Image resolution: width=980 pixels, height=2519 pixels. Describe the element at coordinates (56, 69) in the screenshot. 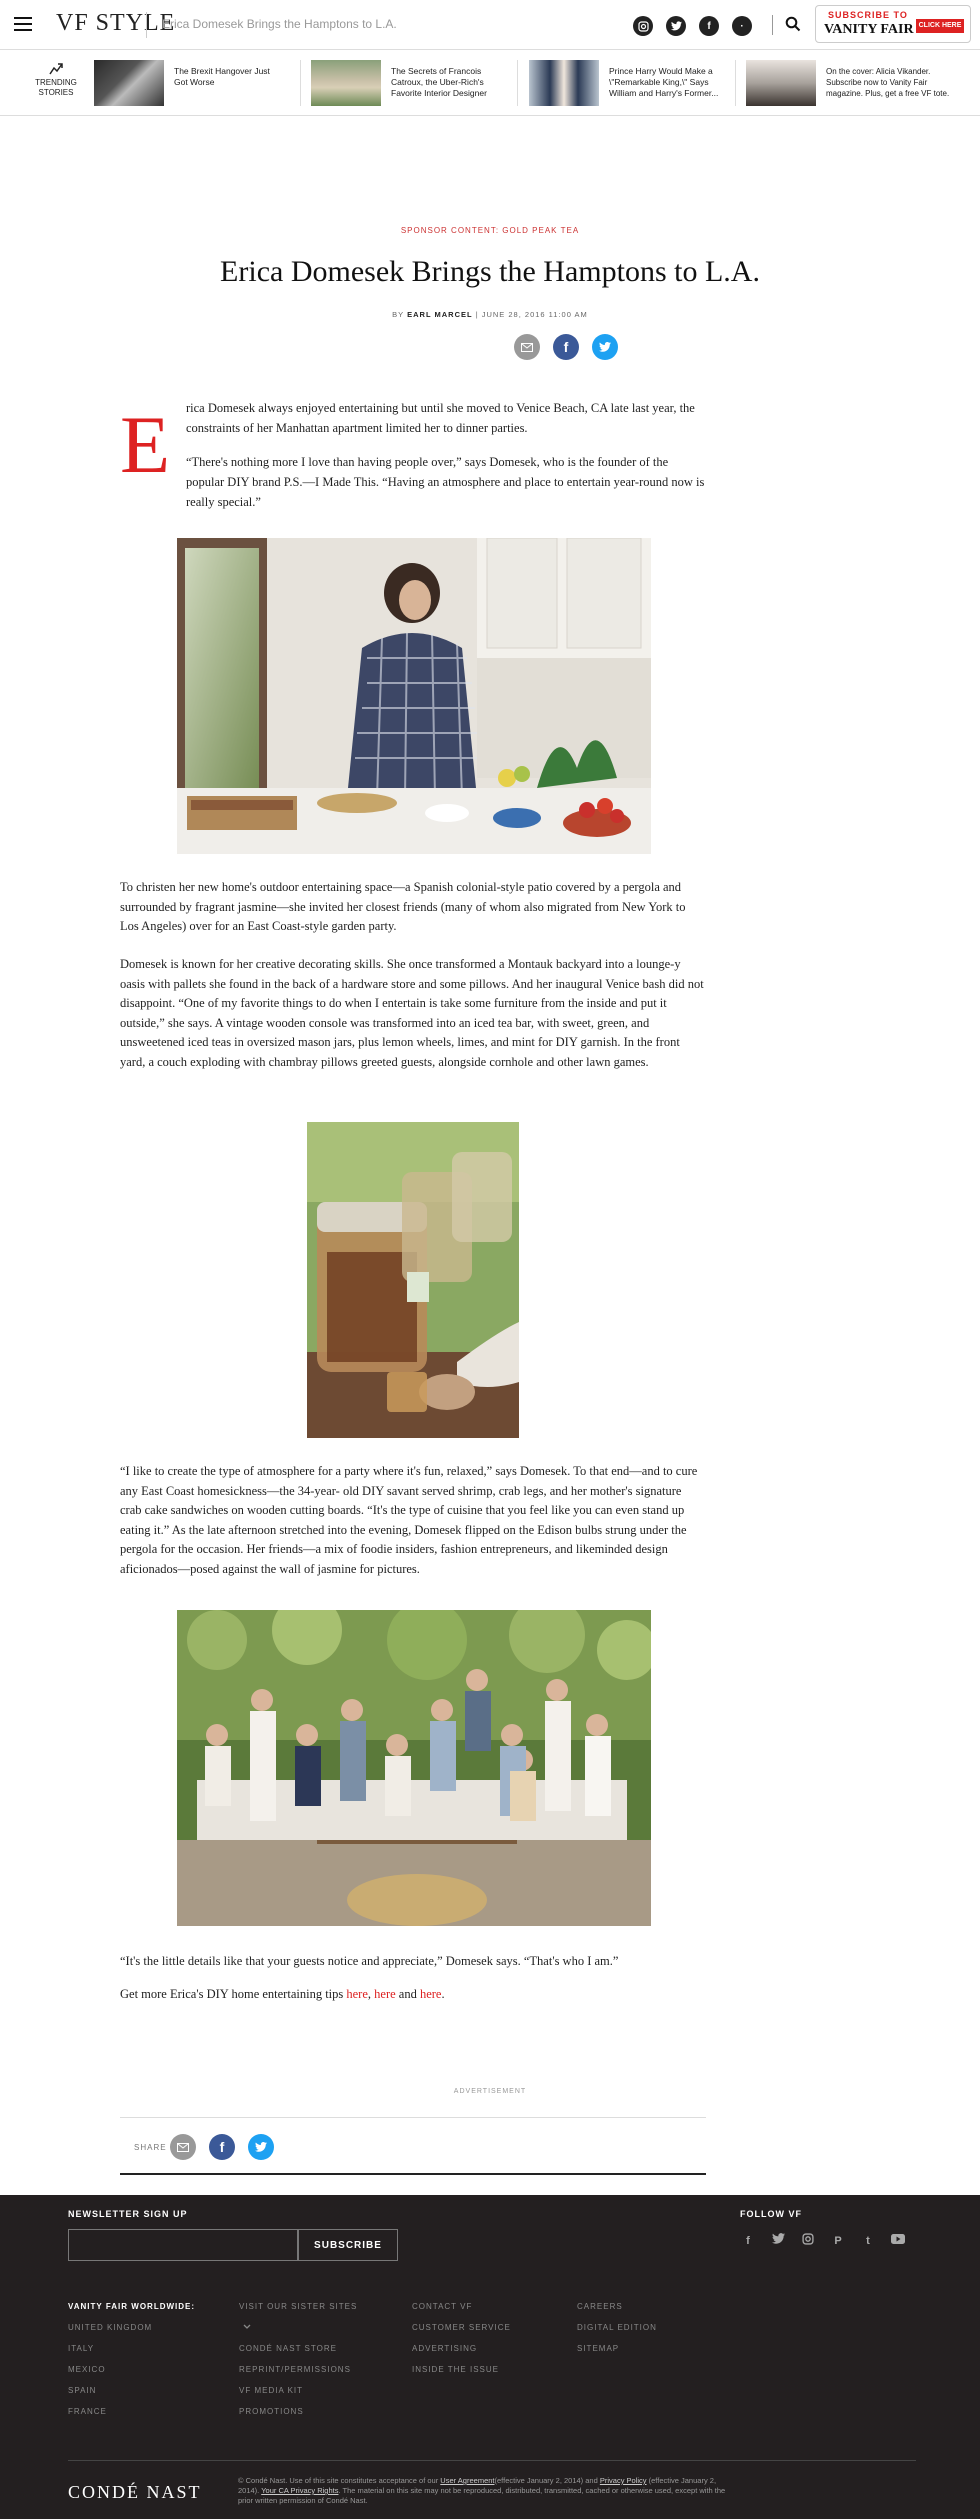

I see `trending-icon` at that location.